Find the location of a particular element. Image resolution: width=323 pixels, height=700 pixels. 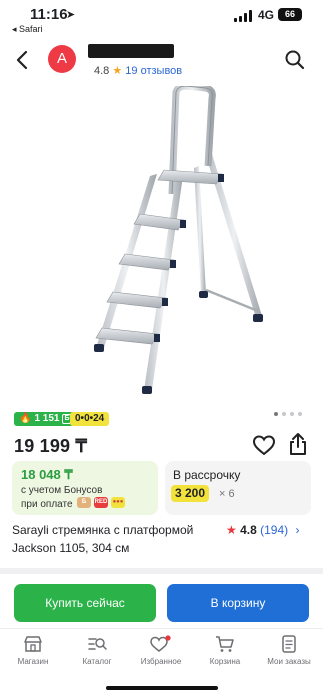

favorite-heart-icon is located at coordinates (264, 445).